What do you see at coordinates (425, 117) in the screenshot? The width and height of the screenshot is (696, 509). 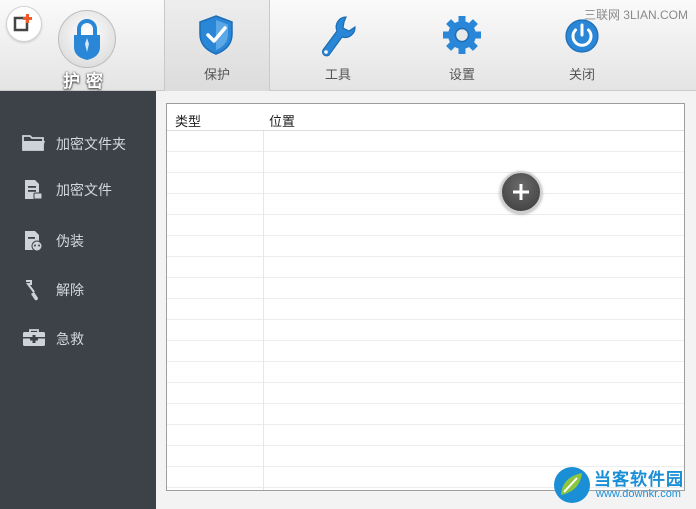 I see `table-header: 类型 位置` at bounding box center [425, 117].